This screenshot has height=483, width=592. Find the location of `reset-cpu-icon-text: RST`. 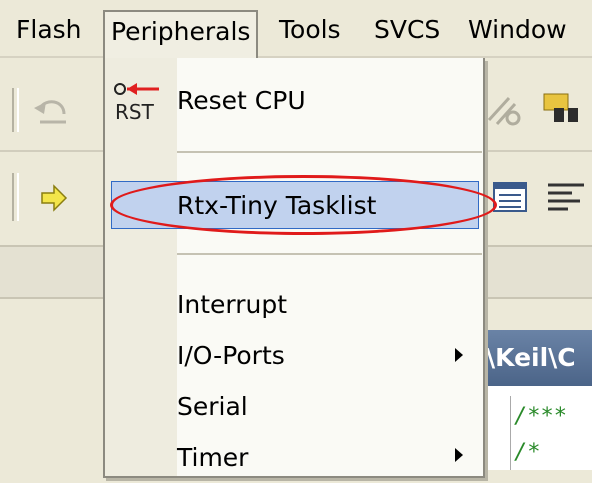

reset-cpu-icon-text: RST is located at coordinates (134, 112).